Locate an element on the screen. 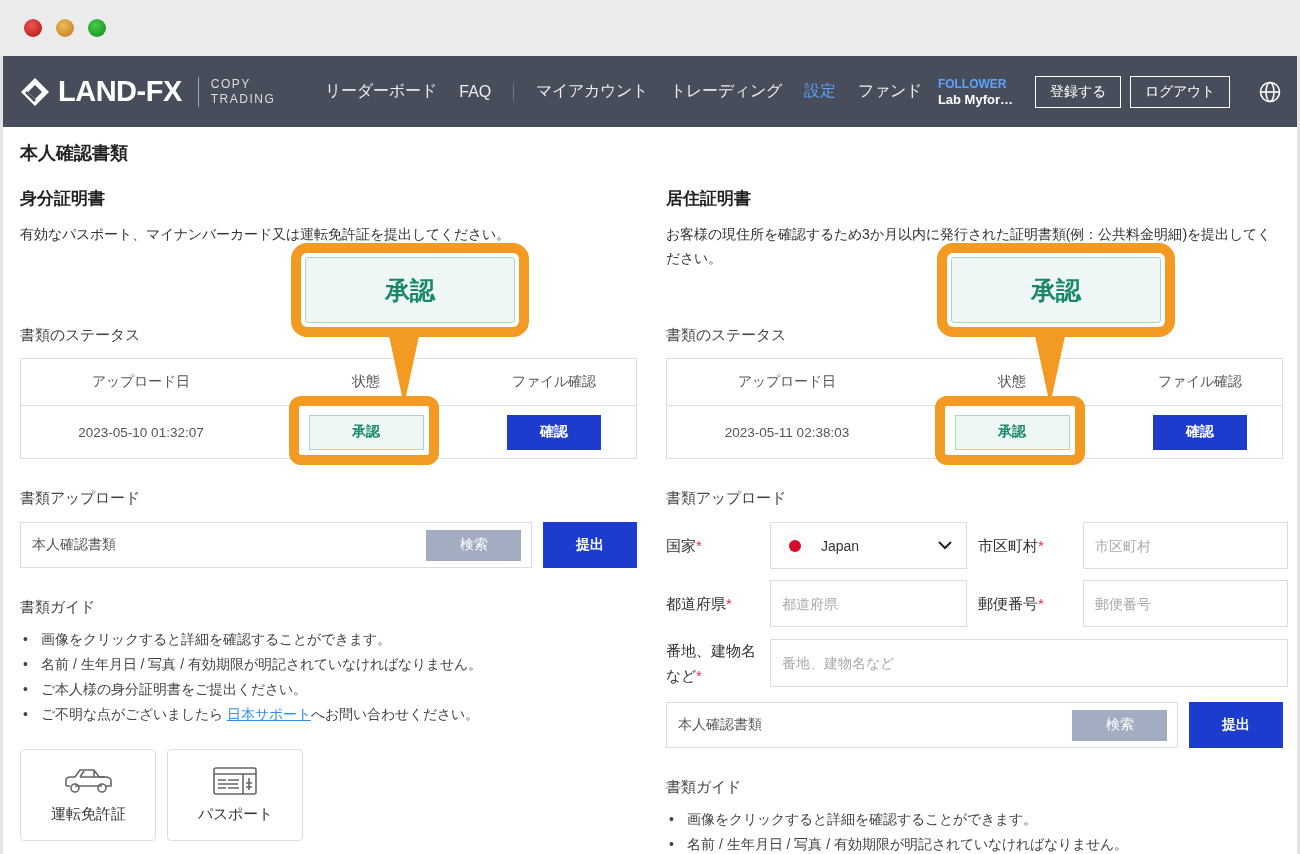 The height and width of the screenshot is (854, 1300). logo-subtitle: COPY is located at coordinates (231, 84).